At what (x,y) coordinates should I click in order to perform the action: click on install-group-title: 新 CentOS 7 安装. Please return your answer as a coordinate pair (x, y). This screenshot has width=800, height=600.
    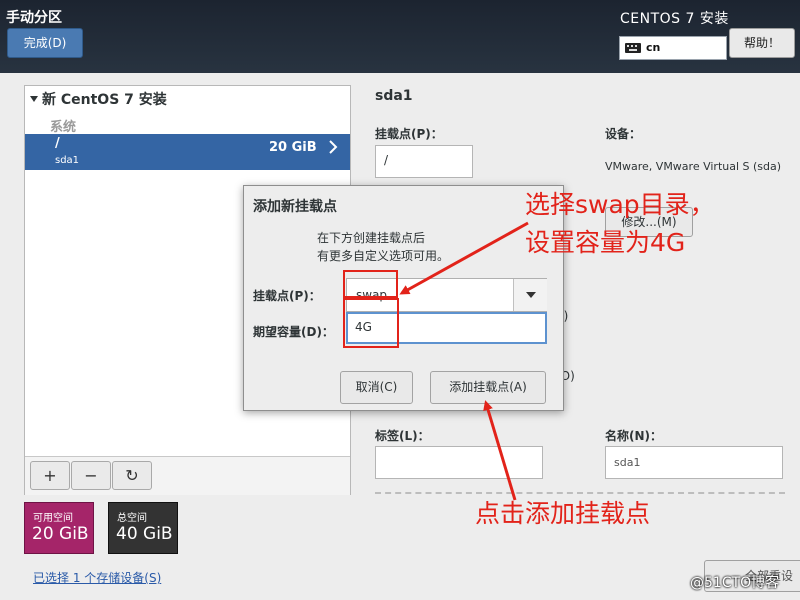
    Looking at the image, I should click on (104, 100).